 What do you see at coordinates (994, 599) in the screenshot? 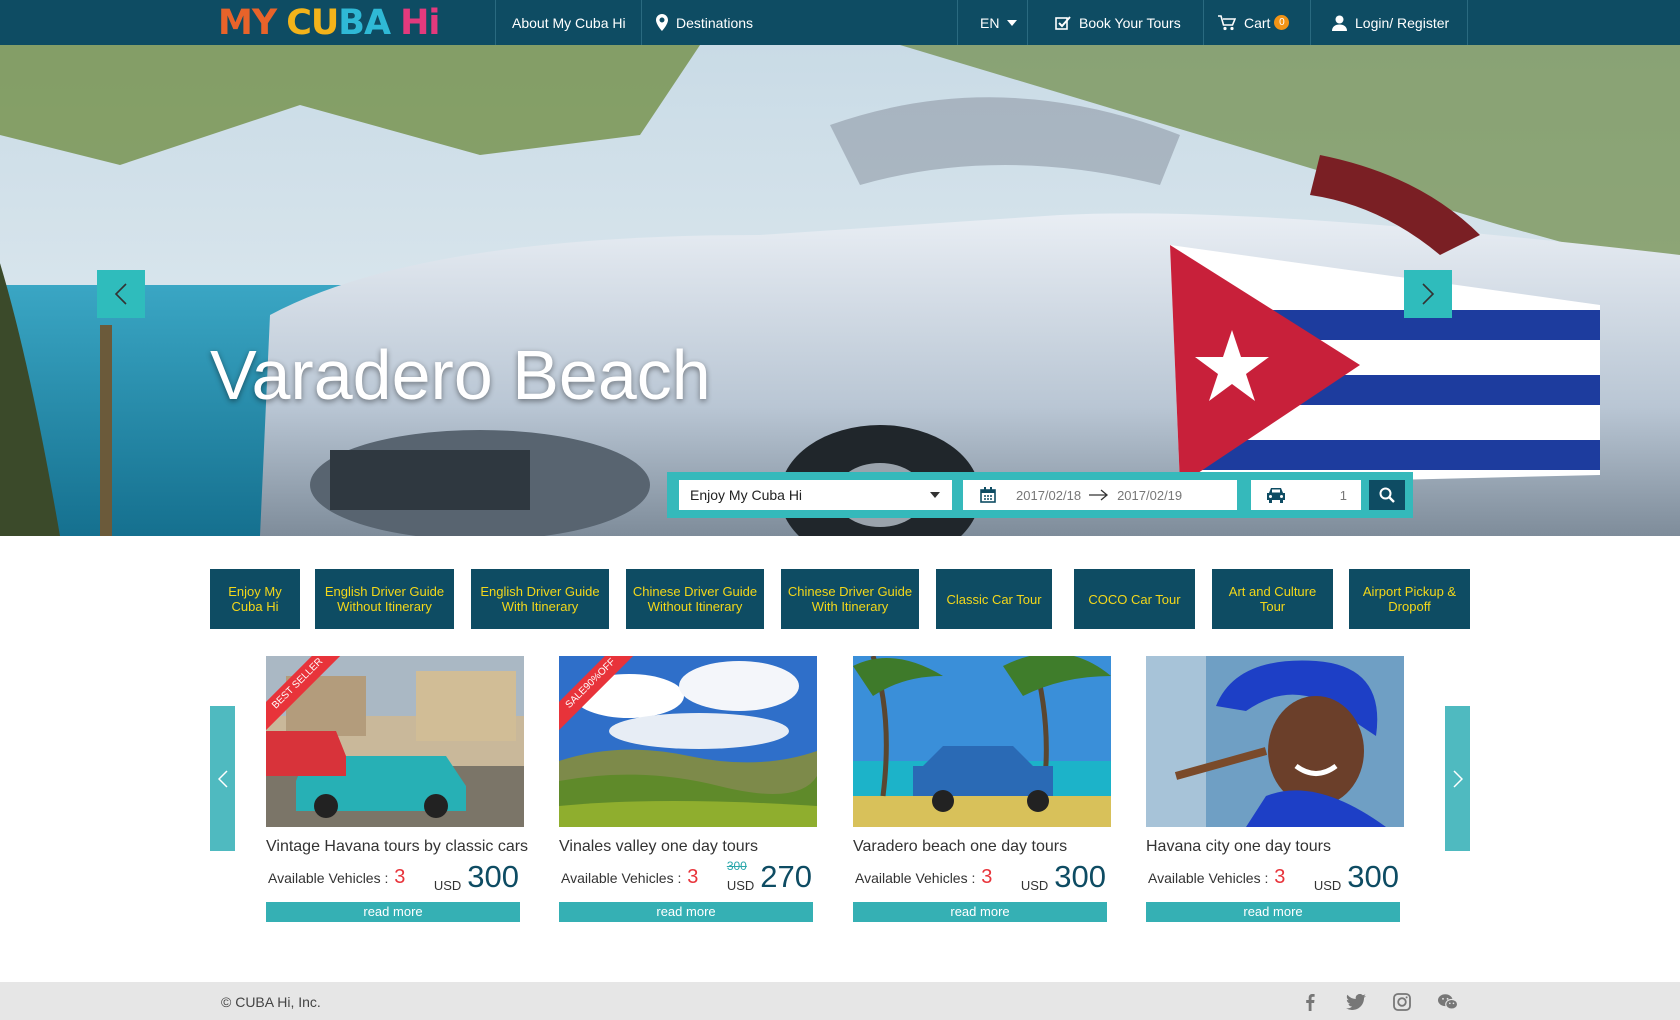
I see `category-button: Classic Car Tour` at bounding box center [994, 599].